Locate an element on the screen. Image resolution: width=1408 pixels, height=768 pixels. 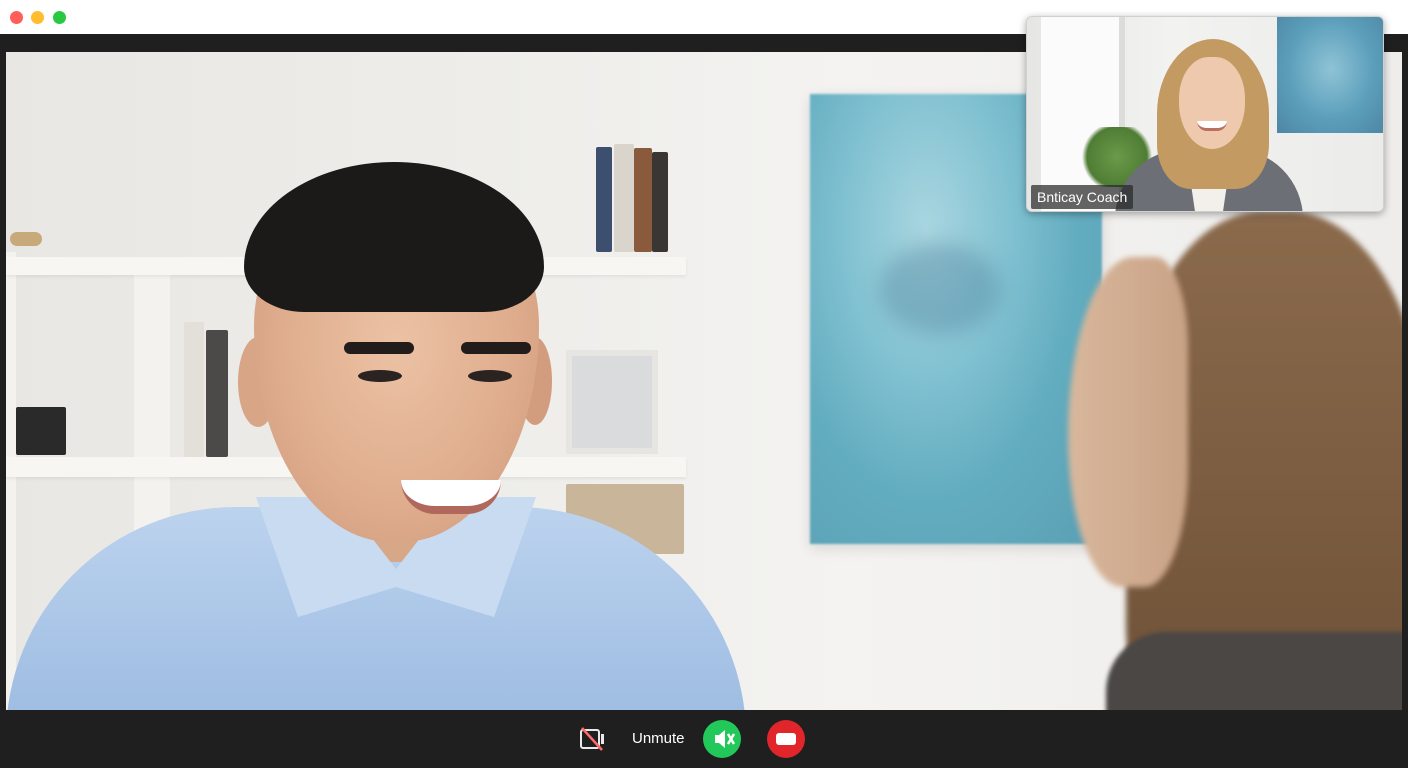
participant-name-label: Bnticay Coach is located at coordinates (1082, 197).